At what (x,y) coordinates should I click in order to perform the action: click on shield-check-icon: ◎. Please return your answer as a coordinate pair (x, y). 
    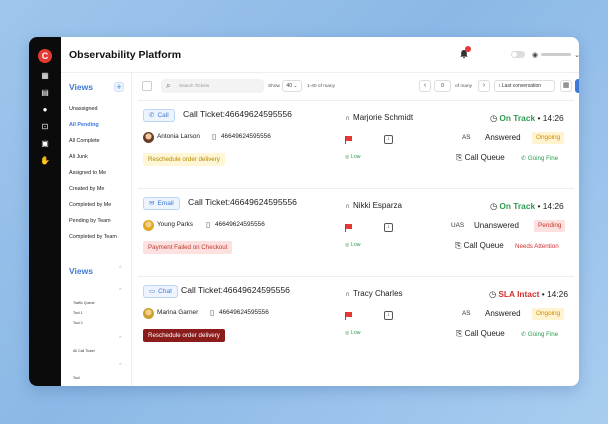
    Looking at the image, I should click on (347, 157).